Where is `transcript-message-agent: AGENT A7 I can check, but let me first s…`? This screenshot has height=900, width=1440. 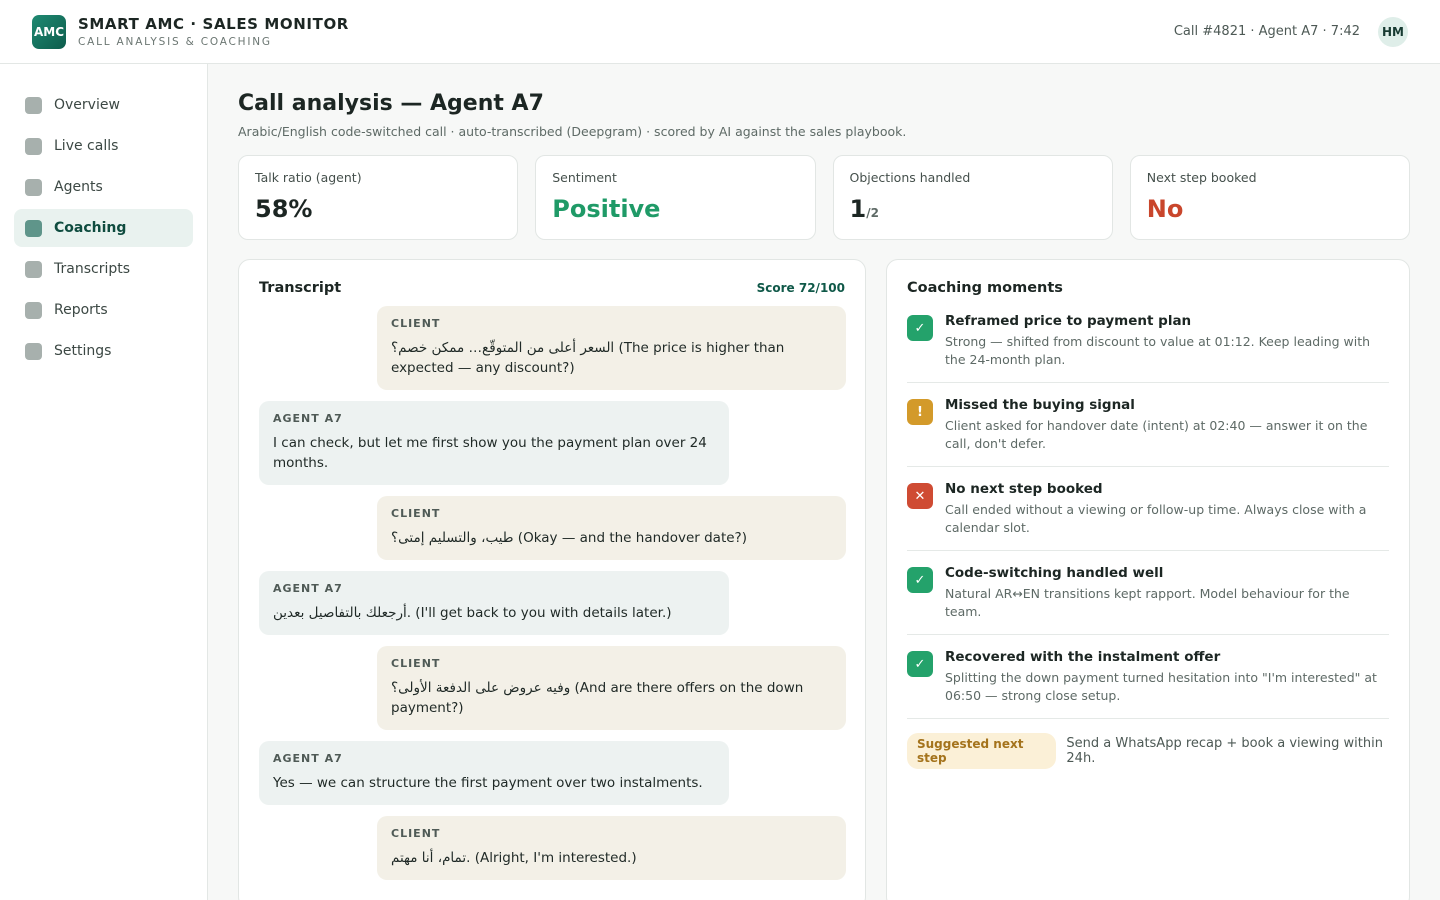 transcript-message-agent: AGENT A7 I can check, but let me first s… is located at coordinates (494, 443).